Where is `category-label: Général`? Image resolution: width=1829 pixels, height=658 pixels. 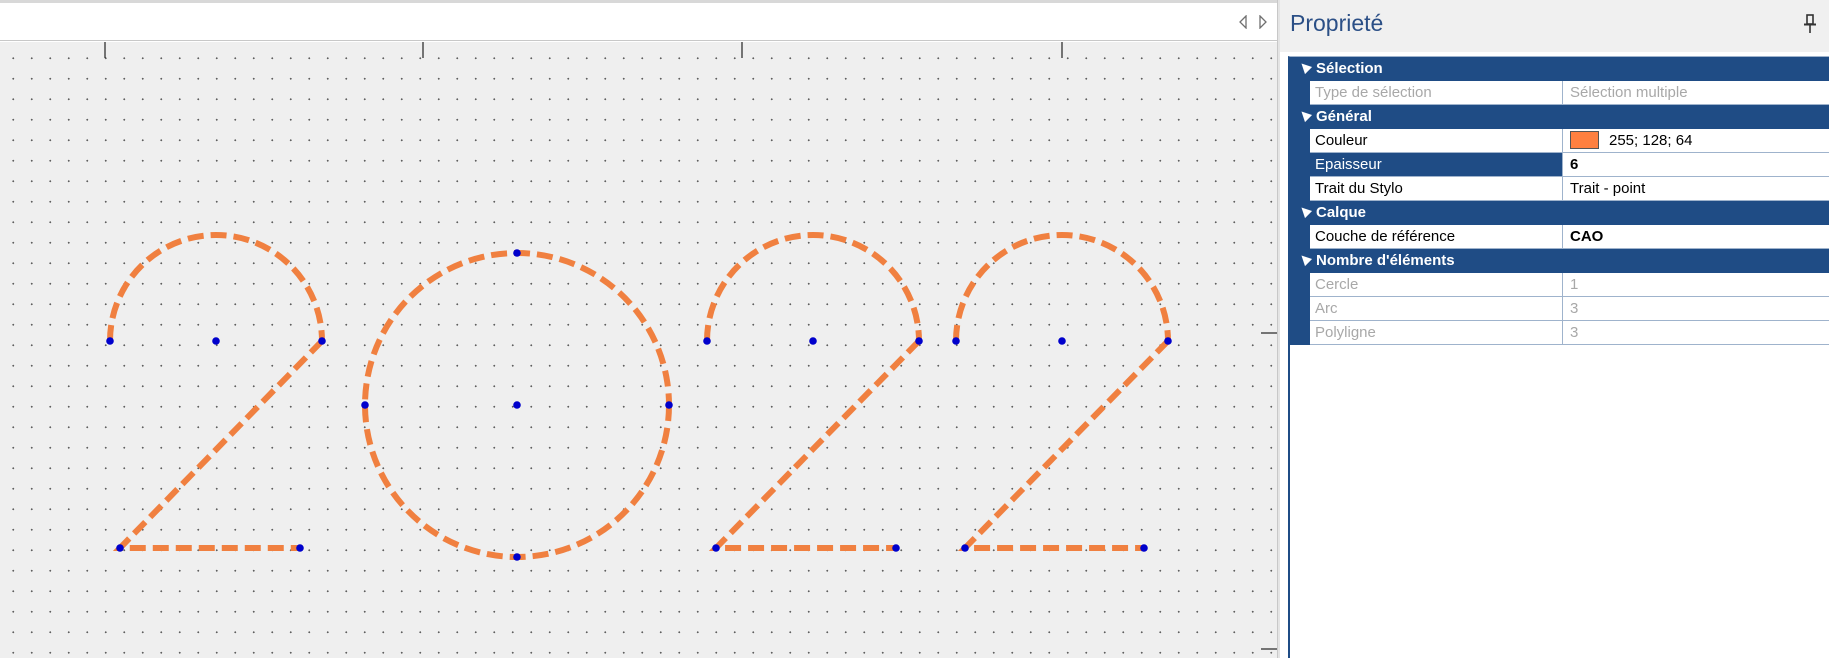 category-label: Général is located at coordinates (1344, 116).